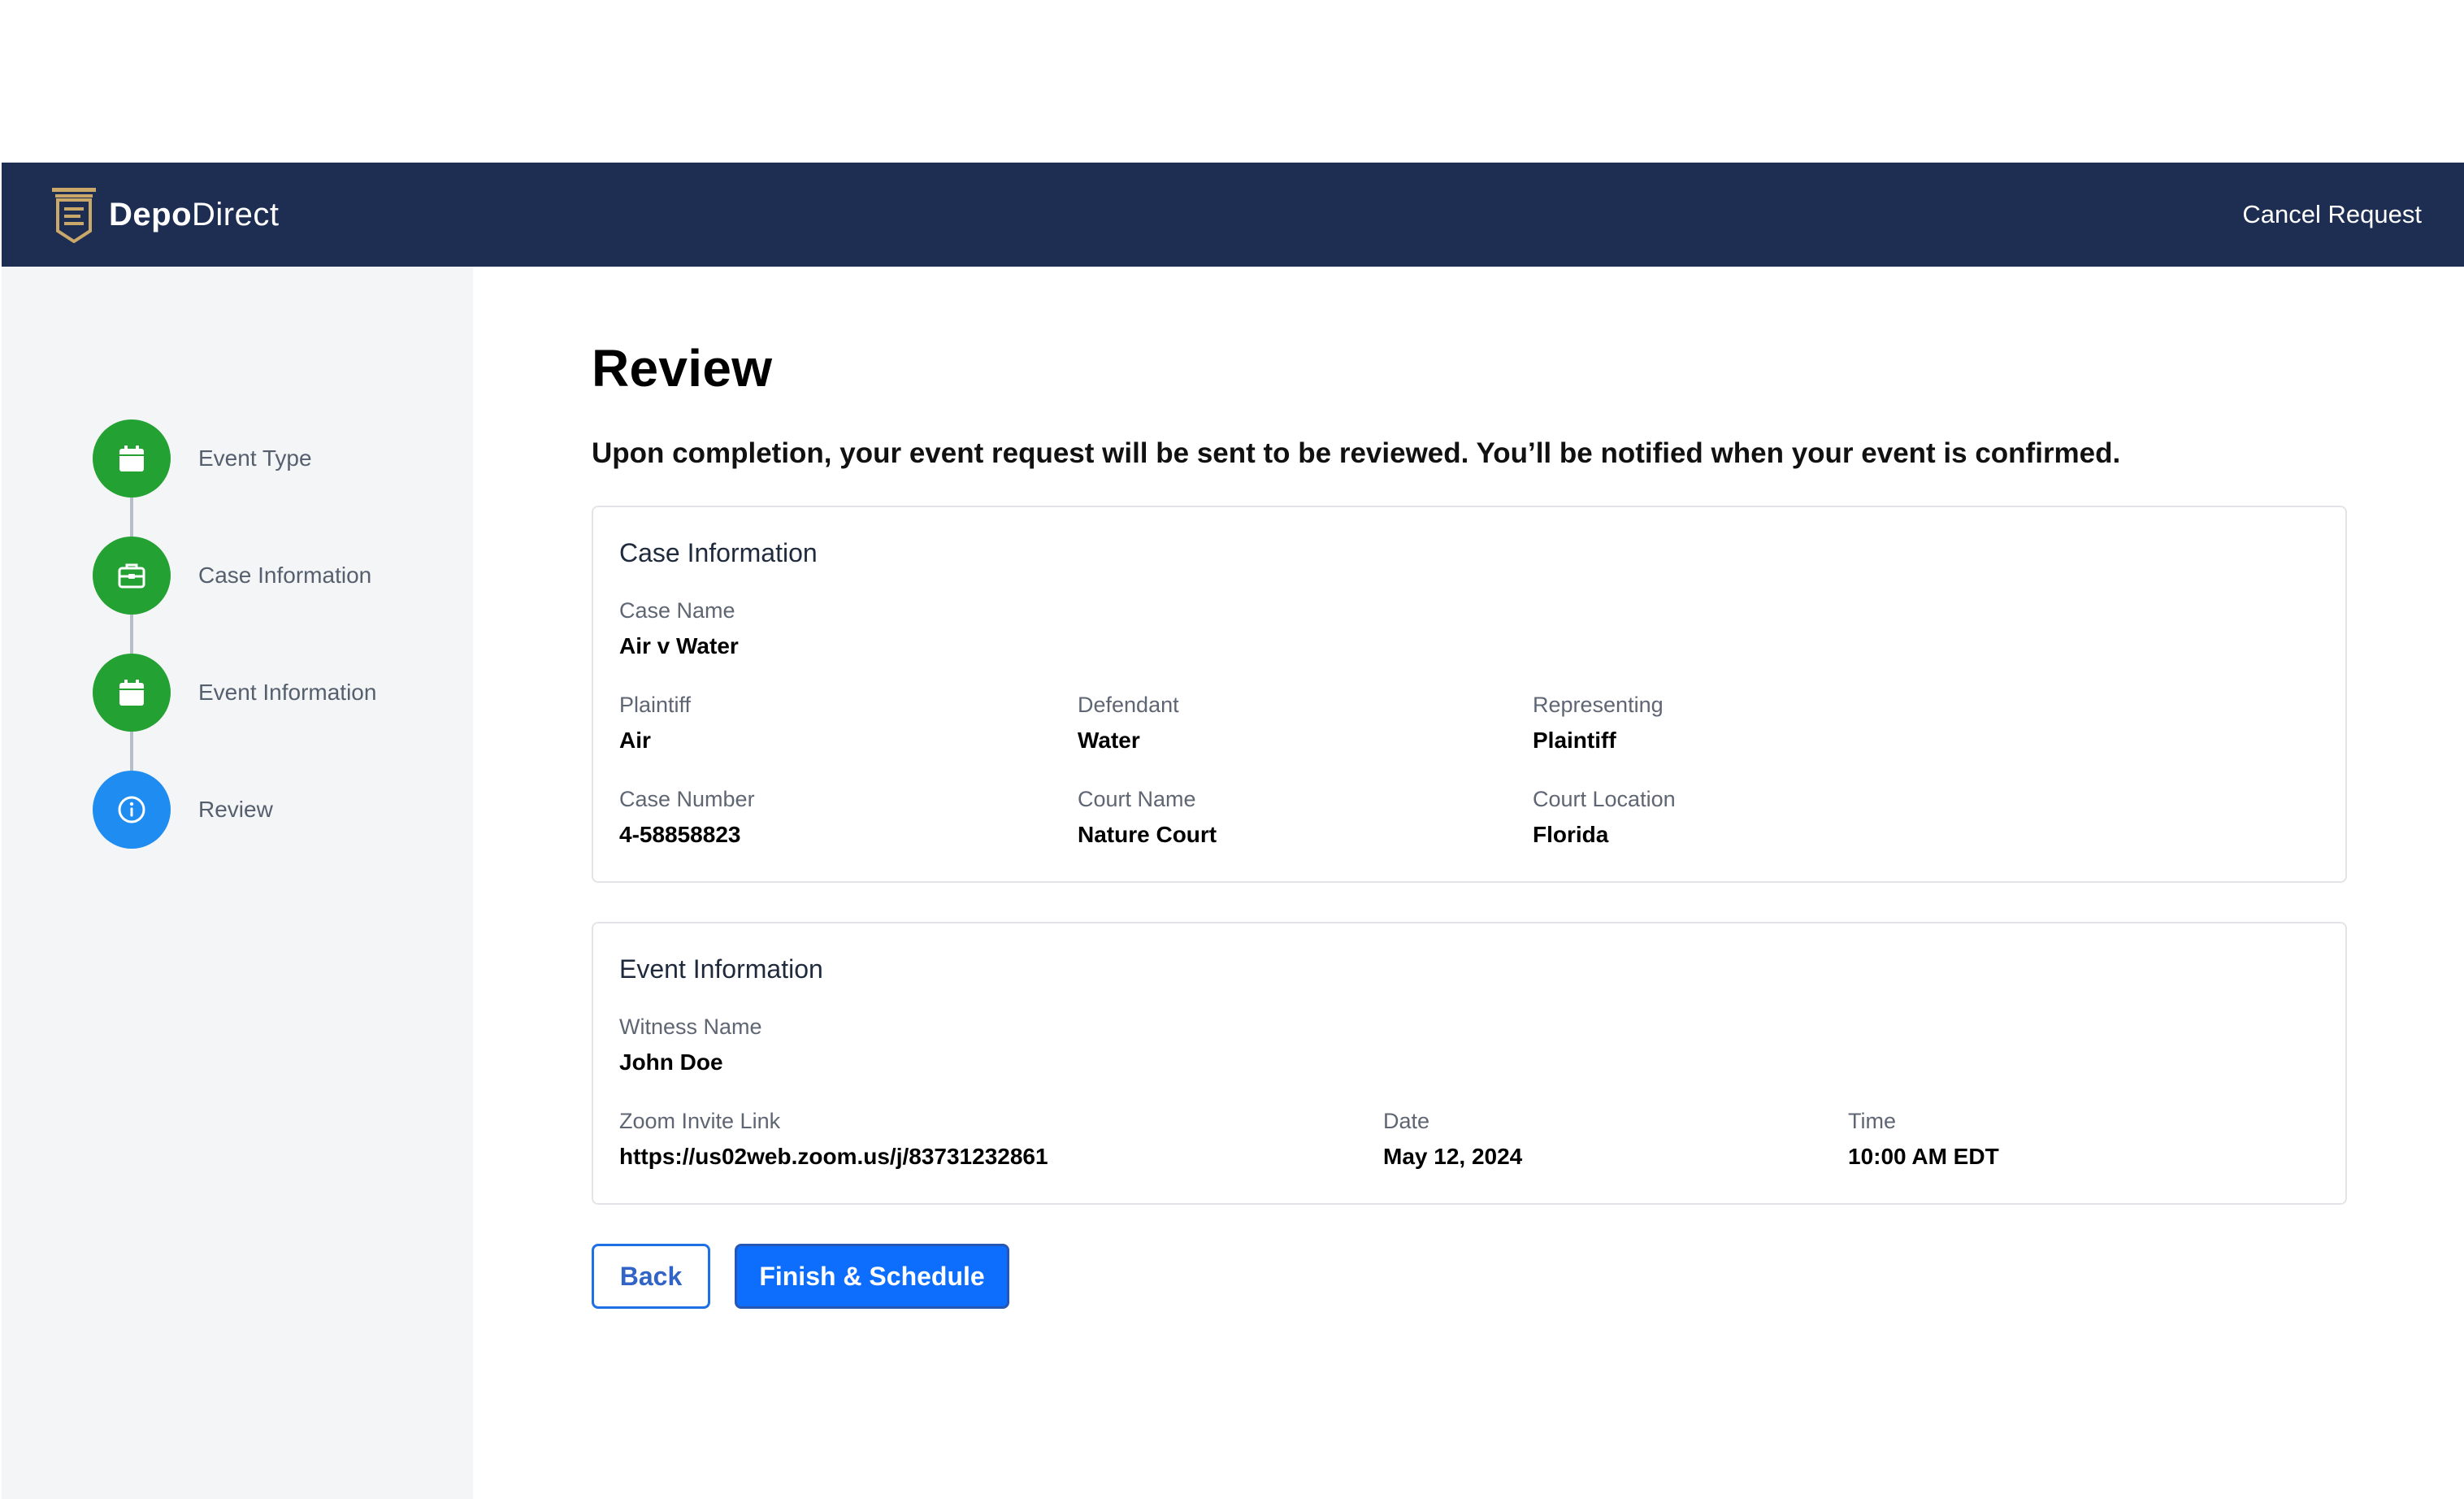 This screenshot has height=1499, width=2464. What do you see at coordinates (677, 610) in the screenshot?
I see `field-label: Case Name` at bounding box center [677, 610].